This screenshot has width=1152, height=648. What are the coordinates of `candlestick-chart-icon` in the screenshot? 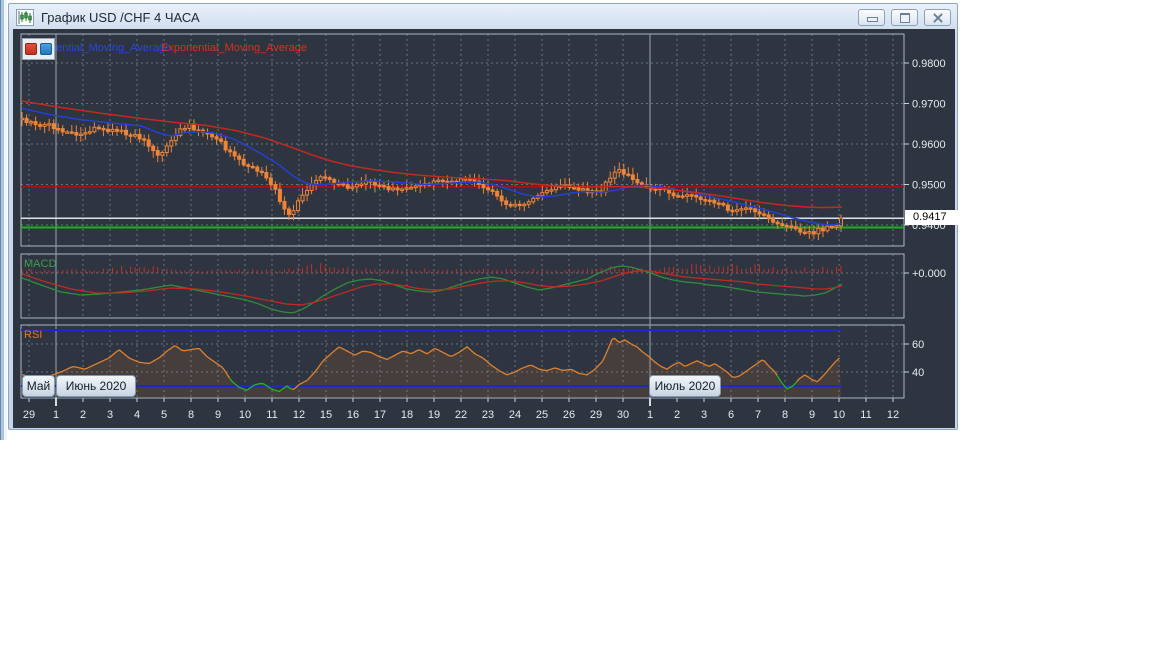 It's located at (25, 17).